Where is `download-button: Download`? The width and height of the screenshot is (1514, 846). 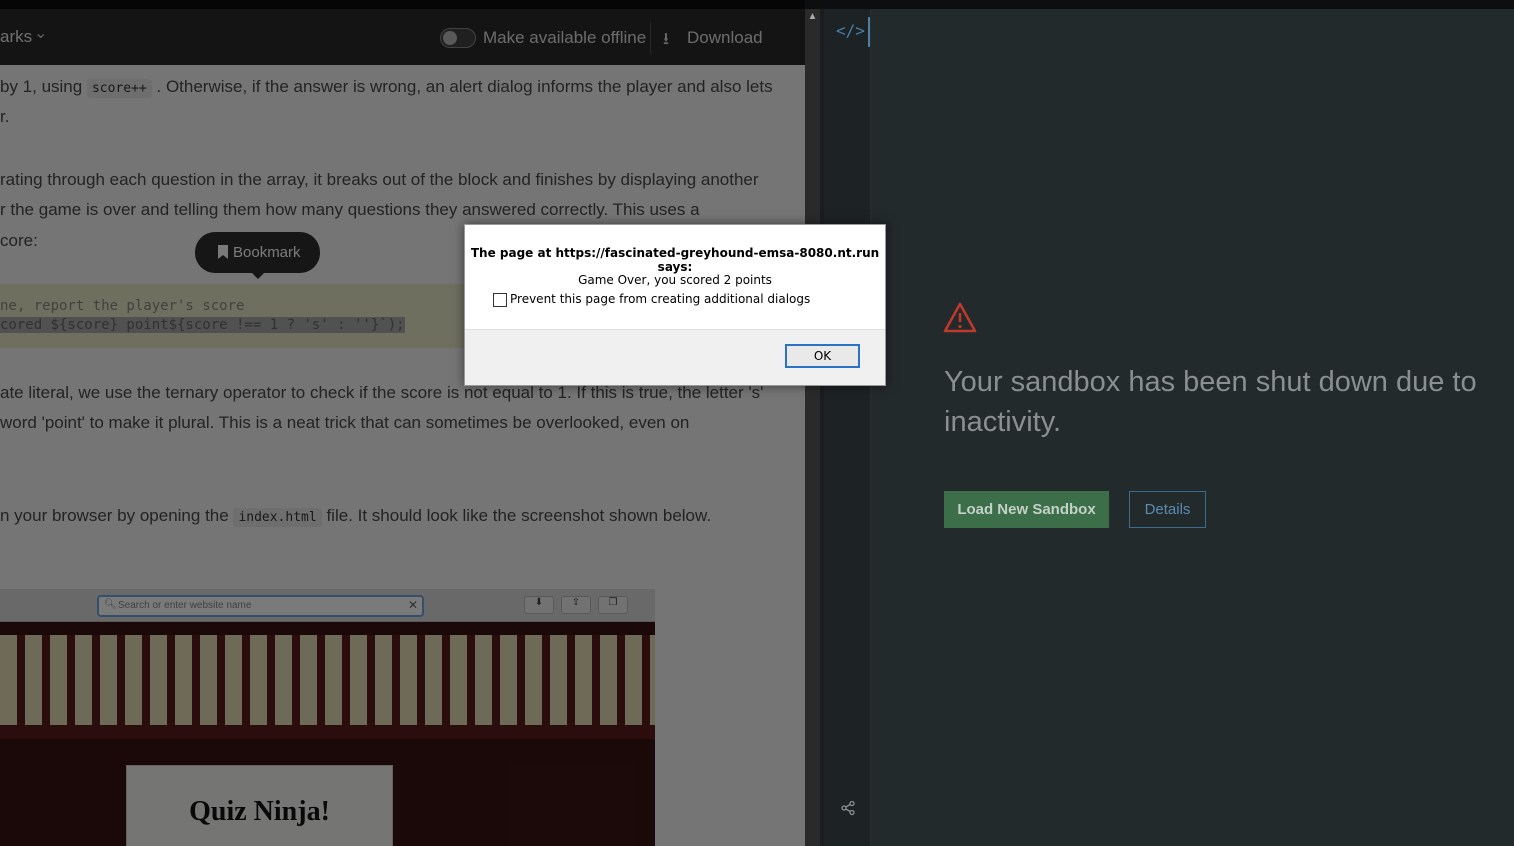 download-button: Download is located at coordinates (725, 38).